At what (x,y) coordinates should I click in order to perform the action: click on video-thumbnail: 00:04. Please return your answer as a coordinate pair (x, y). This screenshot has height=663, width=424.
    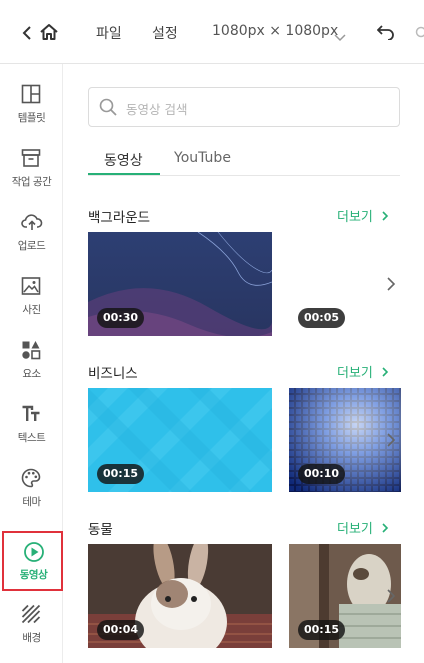
    Looking at the image, I should click on (180, 596).